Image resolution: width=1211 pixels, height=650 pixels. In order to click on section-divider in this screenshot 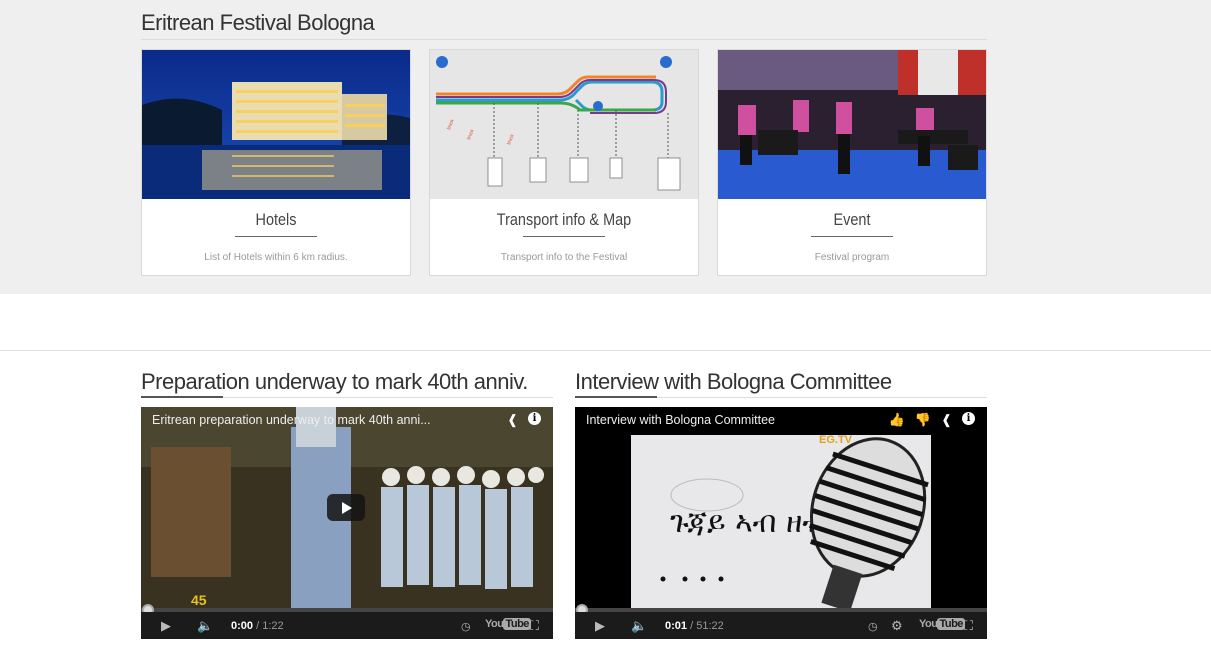, I will do `click(605, 350)`.